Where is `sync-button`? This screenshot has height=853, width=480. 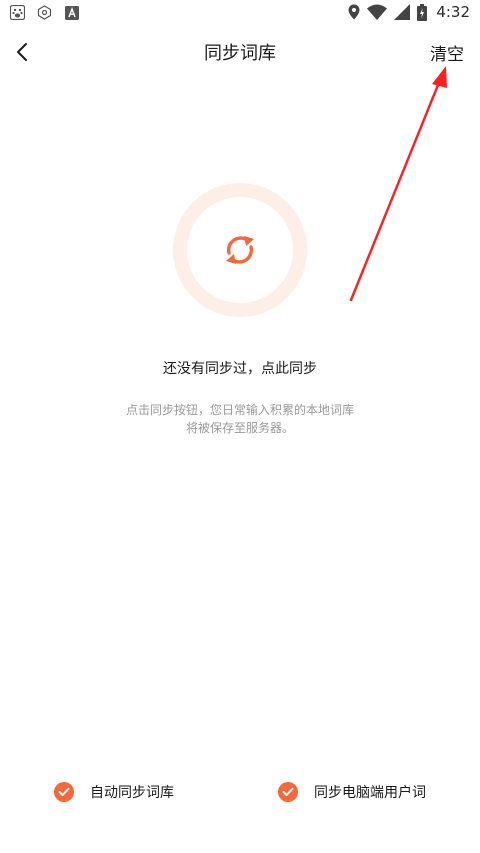
sync-button is located at coordinates (240, 250).